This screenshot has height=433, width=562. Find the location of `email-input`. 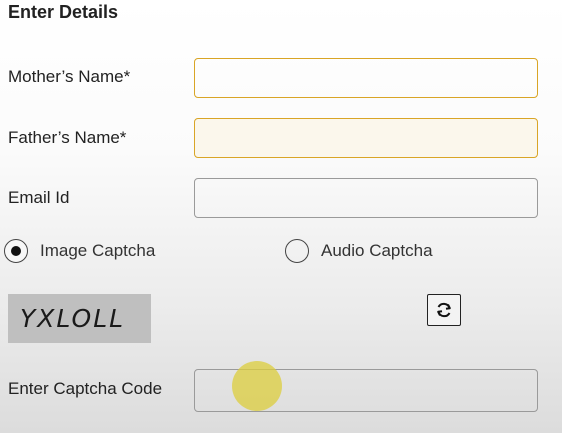

email-input is located at coordinates (366, 198).